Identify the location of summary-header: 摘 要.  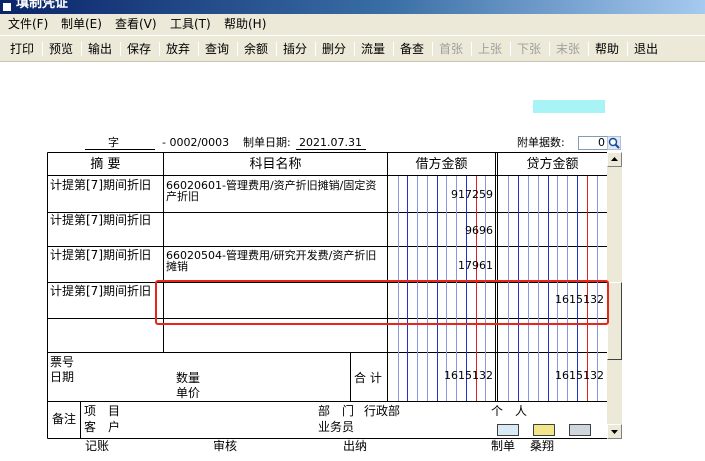
(105, 164).